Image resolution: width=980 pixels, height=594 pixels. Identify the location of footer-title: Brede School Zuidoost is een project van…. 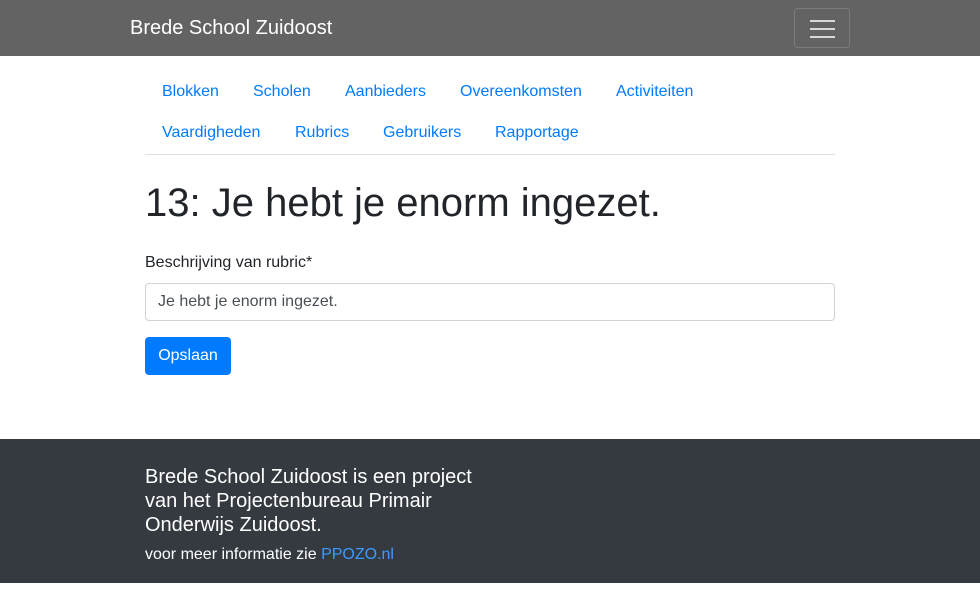
(308, 501).